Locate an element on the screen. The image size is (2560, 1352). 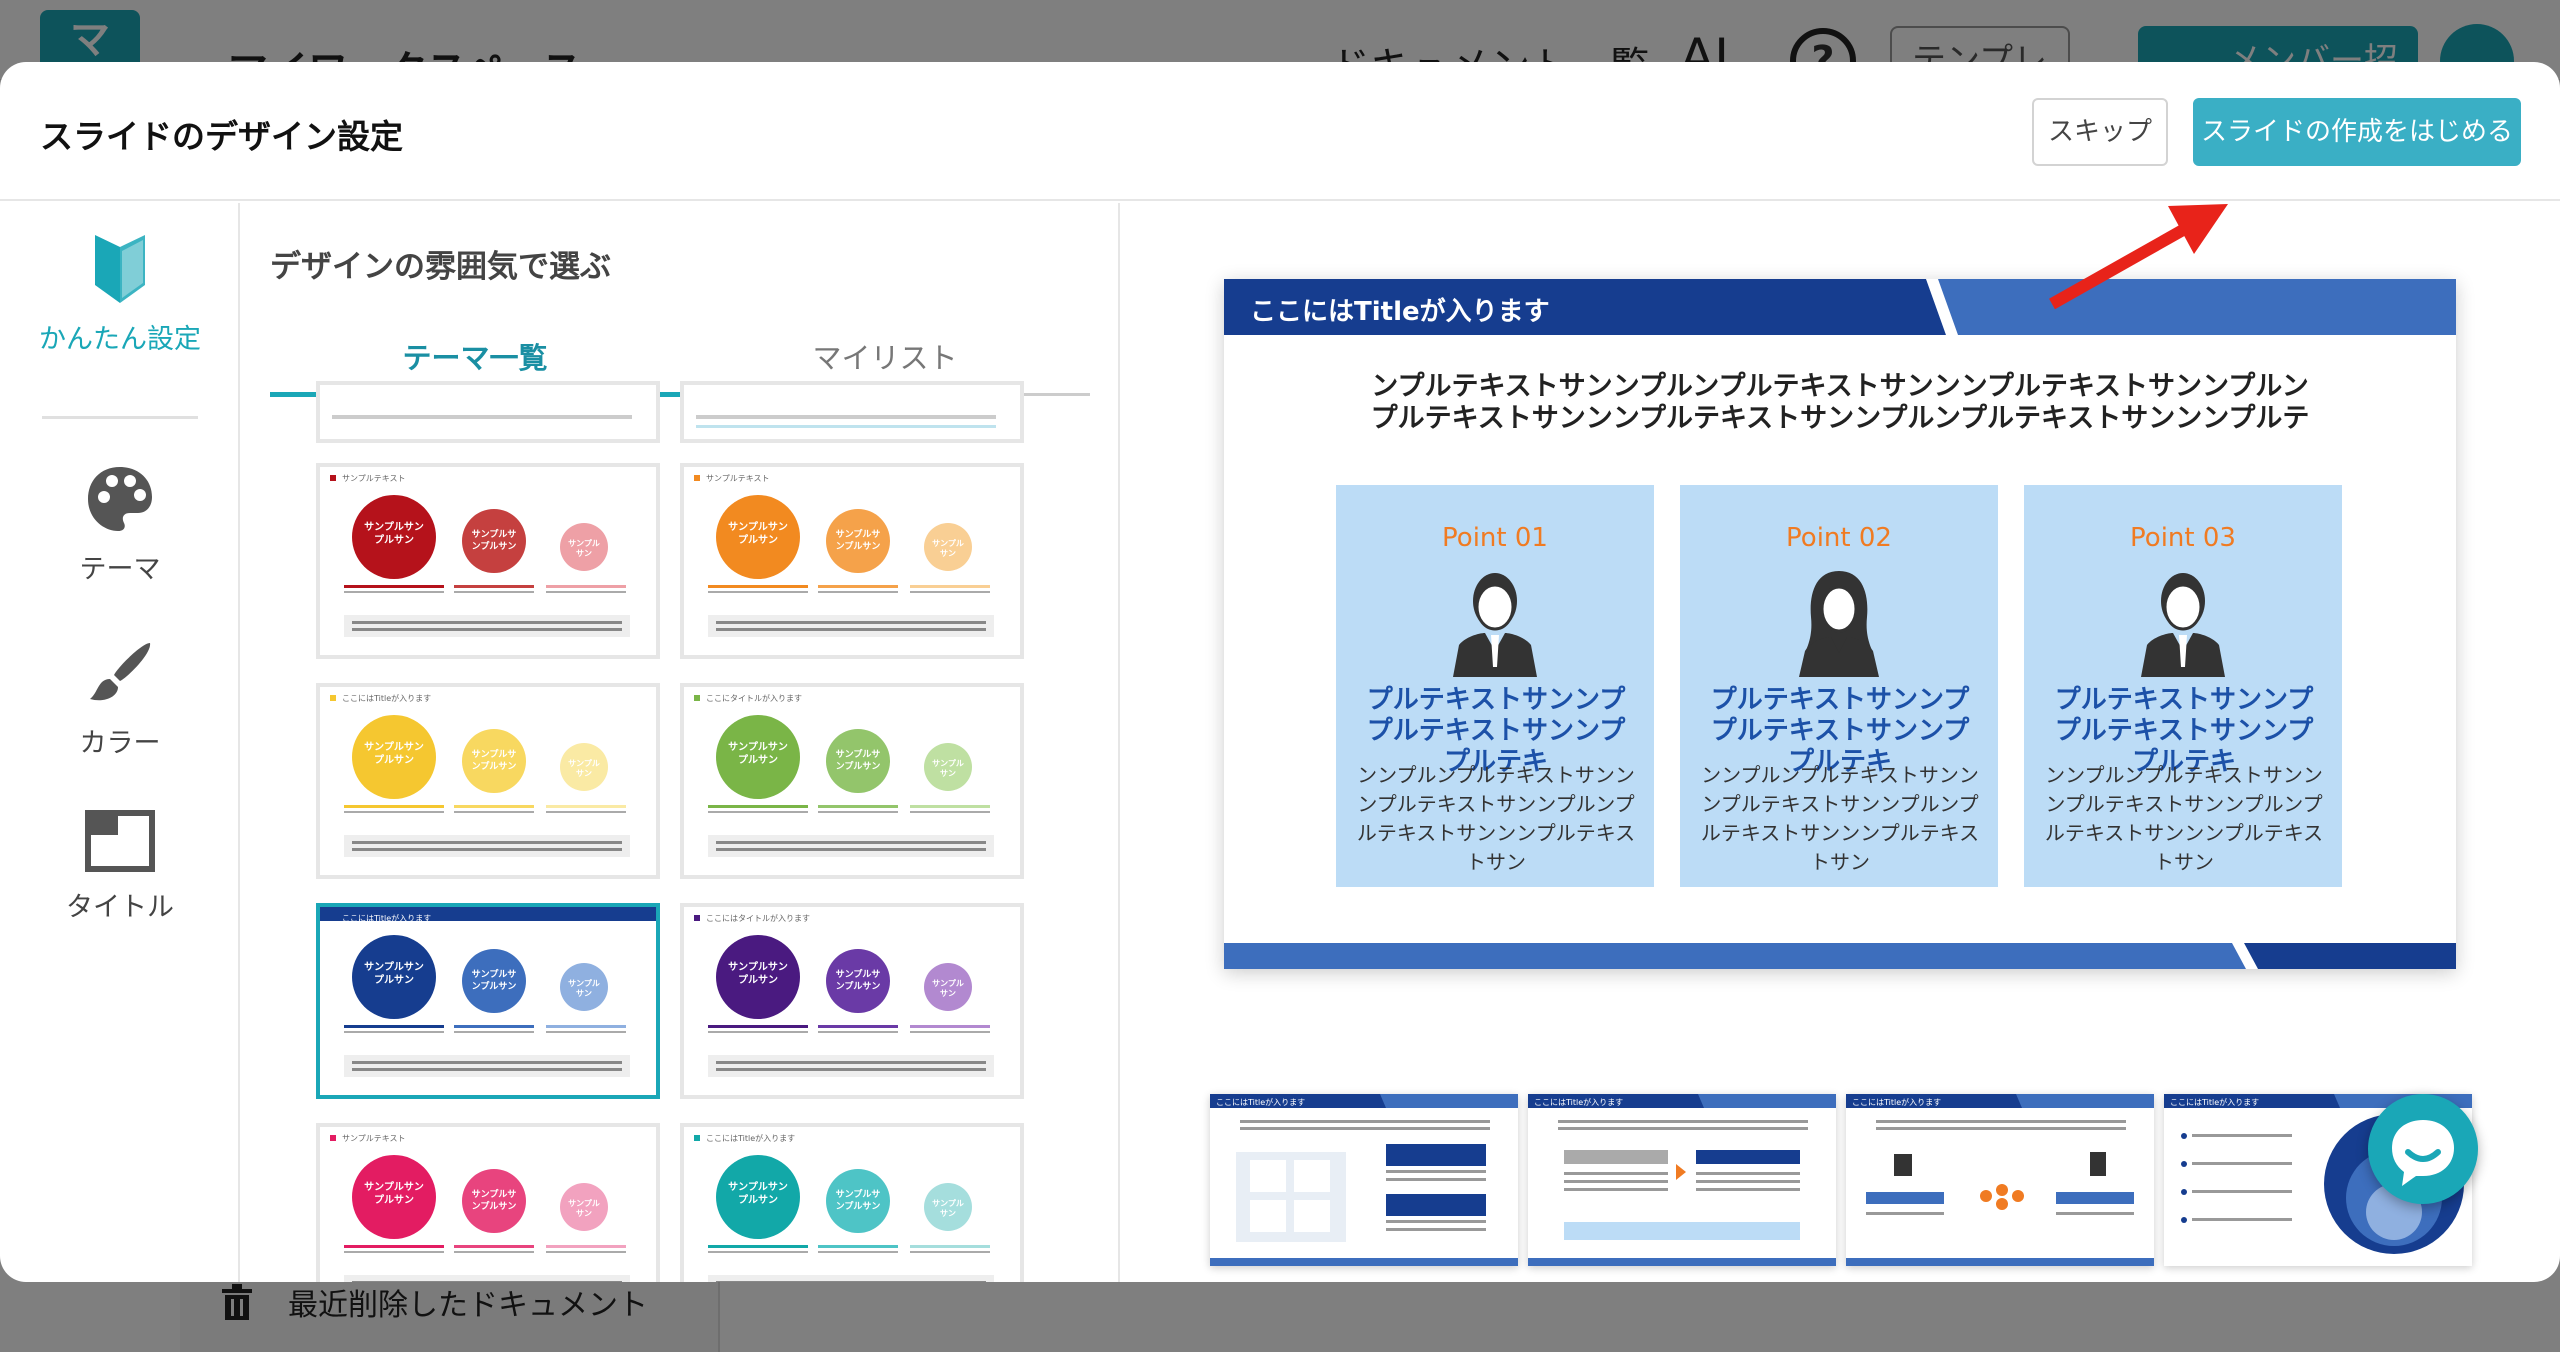
theme-thumb-label: ここにはタイトルが入ります is located at coordinates (758, 918).